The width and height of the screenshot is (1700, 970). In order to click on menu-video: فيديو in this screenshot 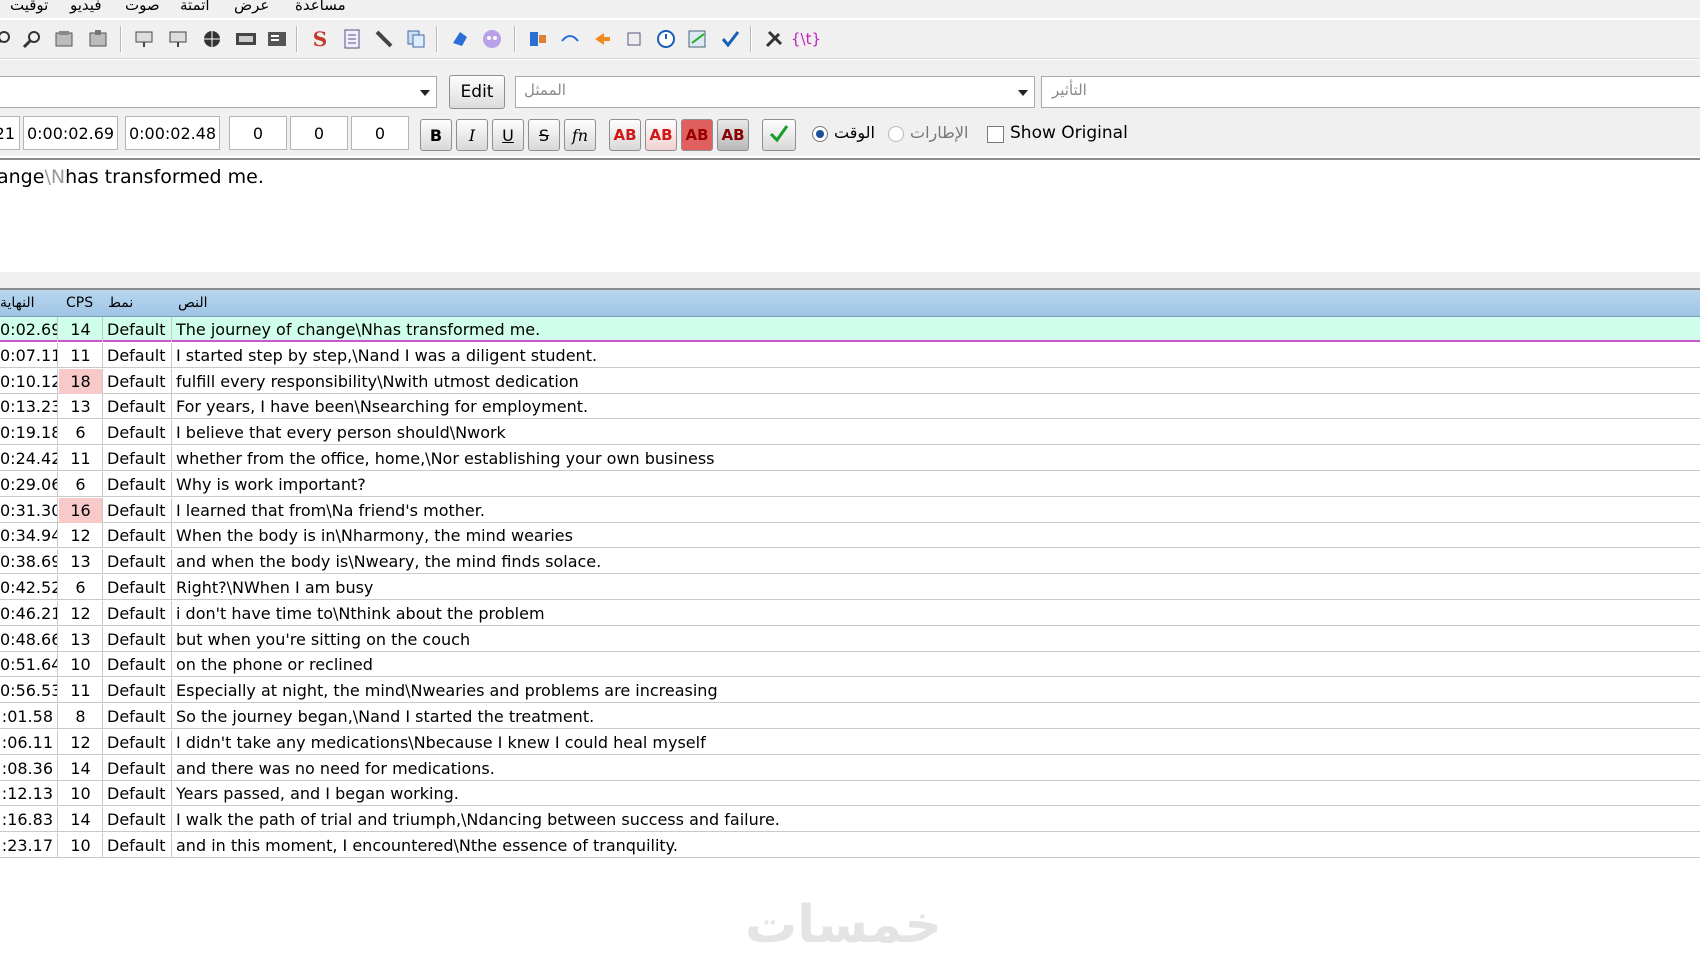, I will do `click(86, 7)`.